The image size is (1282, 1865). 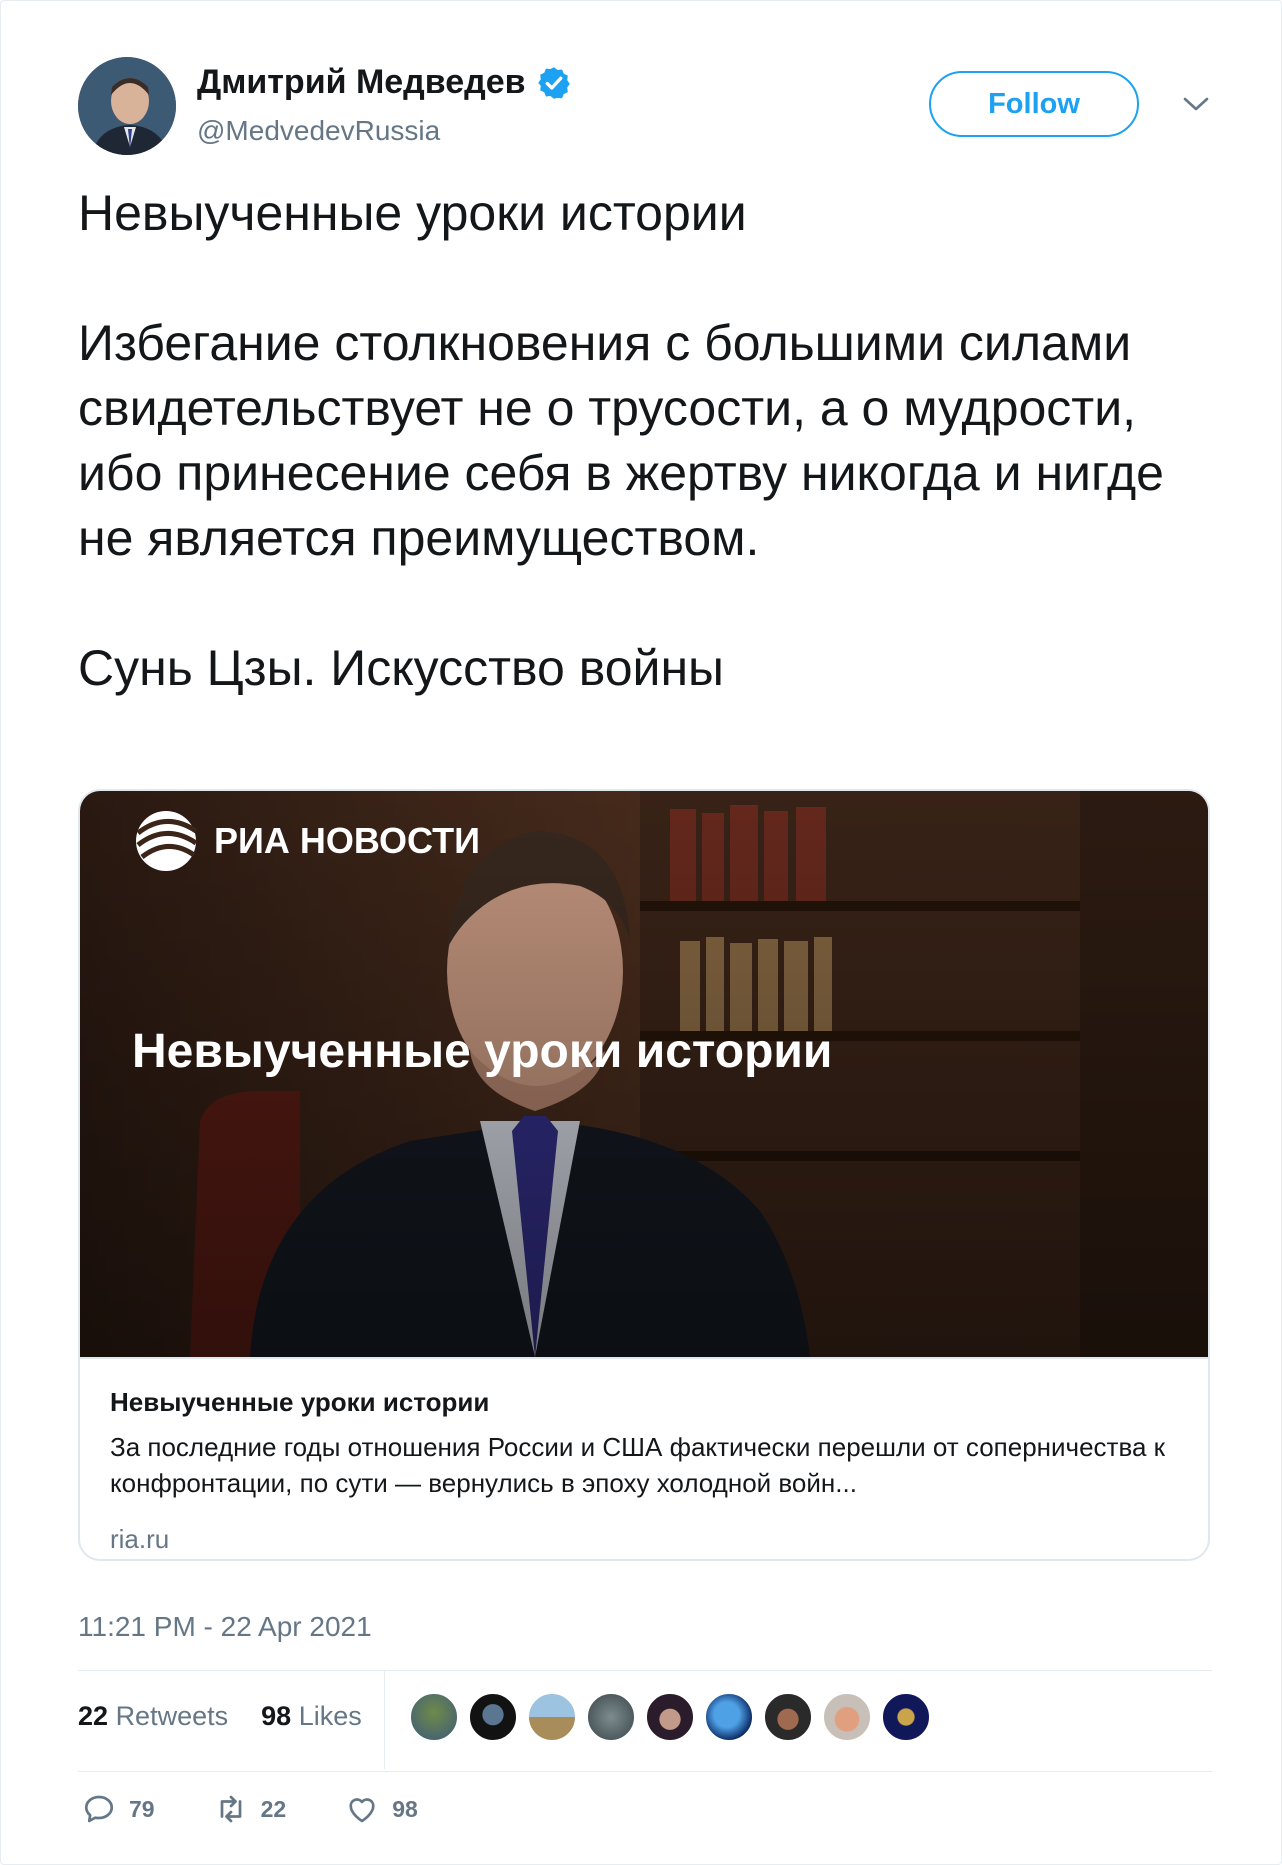 I want to click on retweets-count: 22, so click(x=93, y=1716).